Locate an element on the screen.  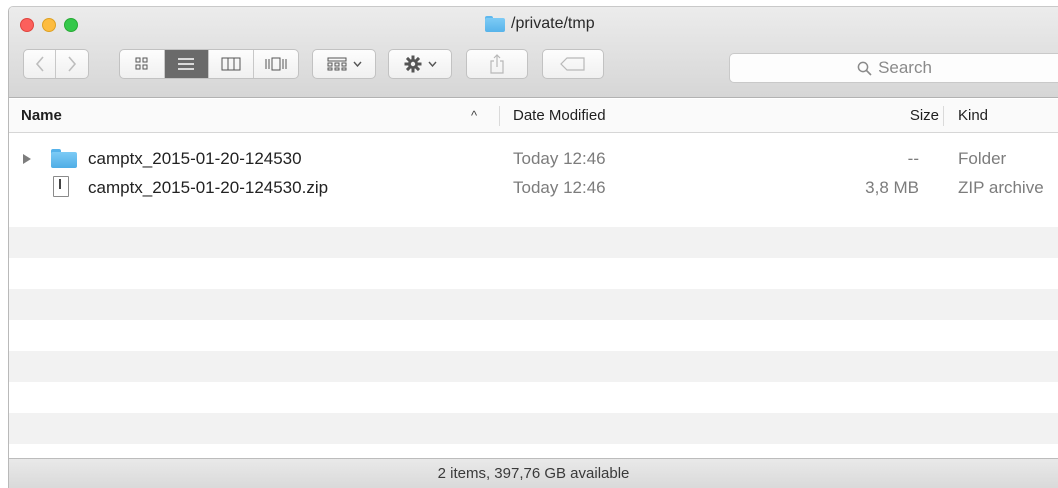
column-header: Name ^ Date Modified Size Kind is located at coordinates (533, 116).